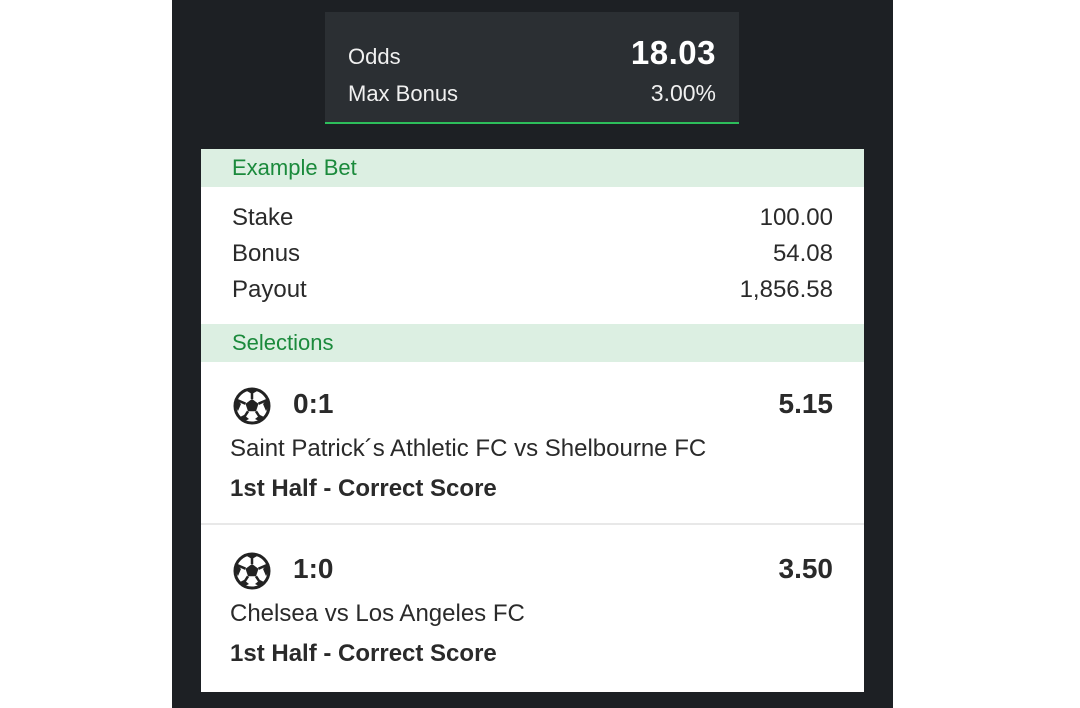 This screenshot has width=1080, height=708. I want to click on bonus-label: Bonus, so click(266, 253).